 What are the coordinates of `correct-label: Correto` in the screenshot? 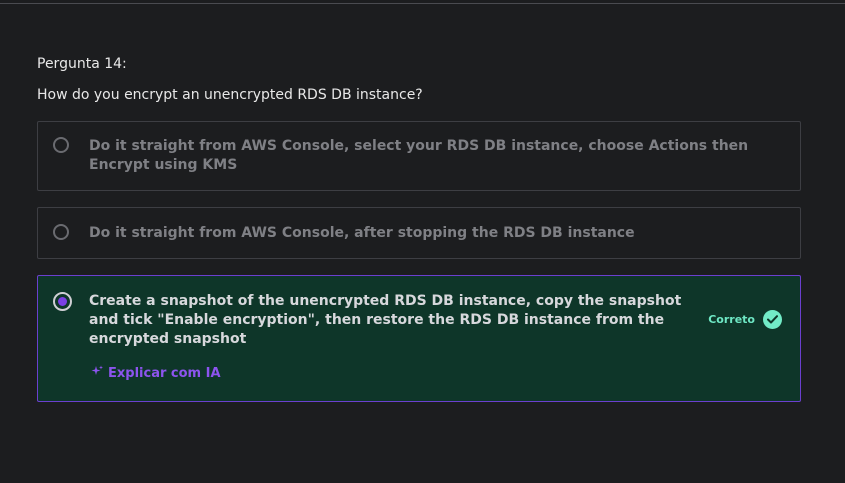 It's located at (731, 319).